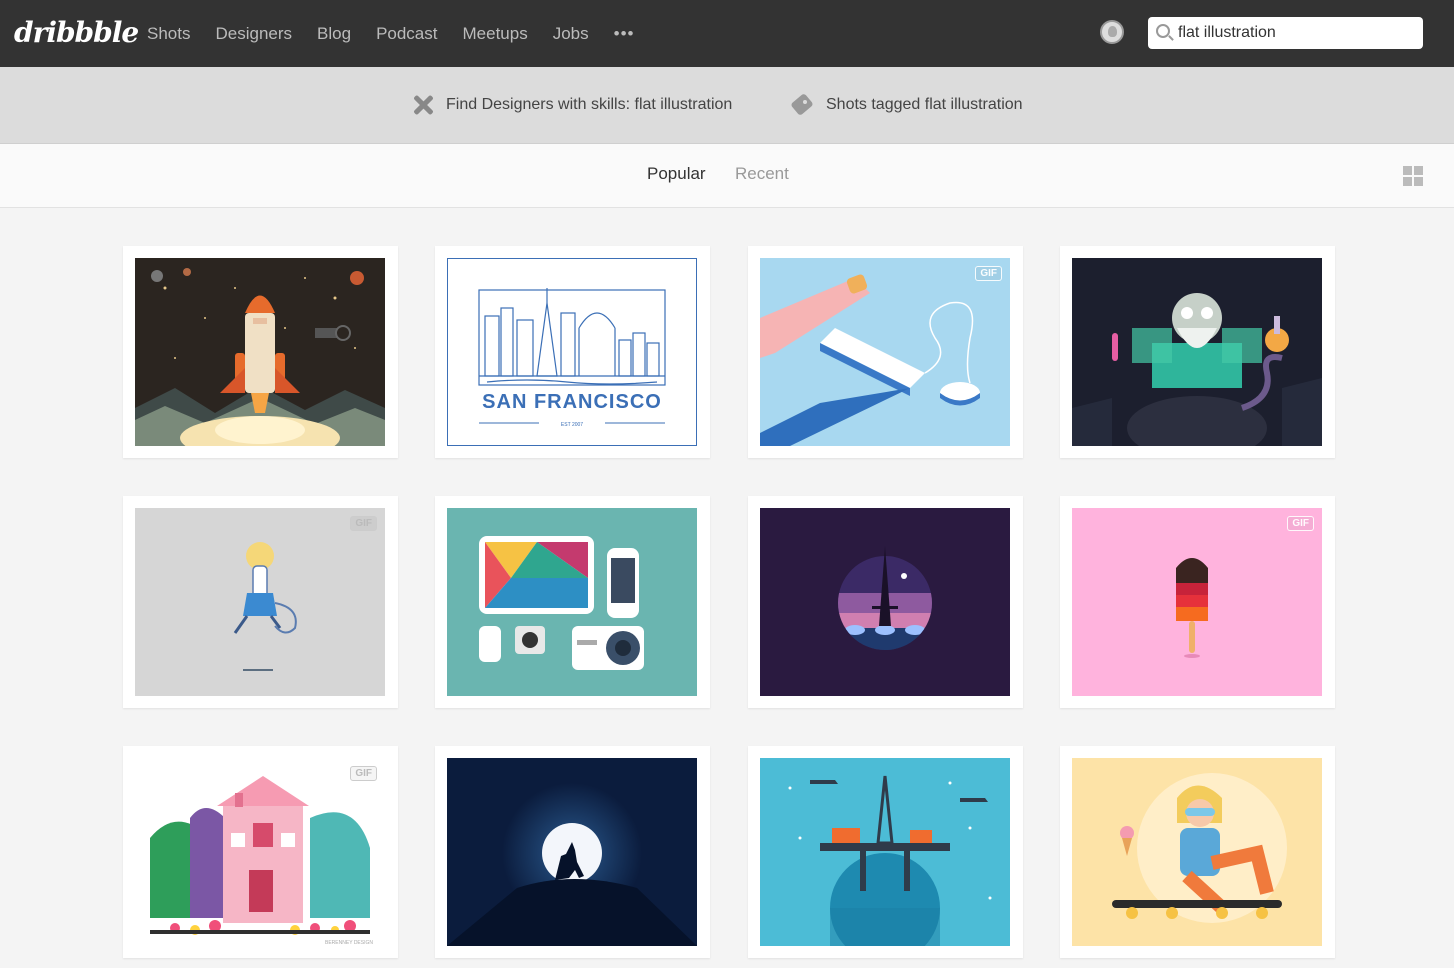  I want to click on tools-icon, so click(423, 105).